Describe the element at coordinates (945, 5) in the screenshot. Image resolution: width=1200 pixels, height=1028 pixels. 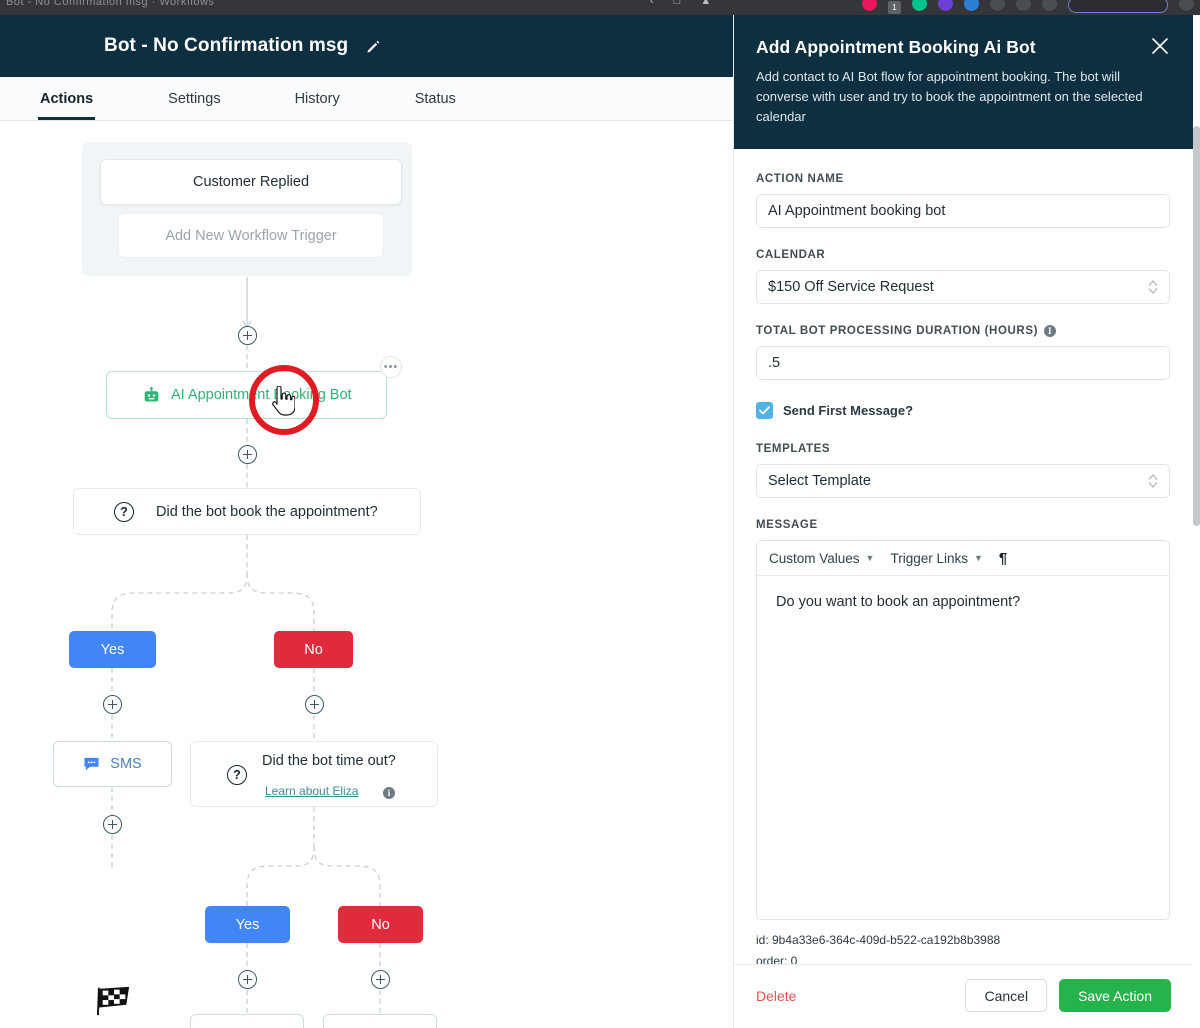
I see `extension-purple-icon` at that location.